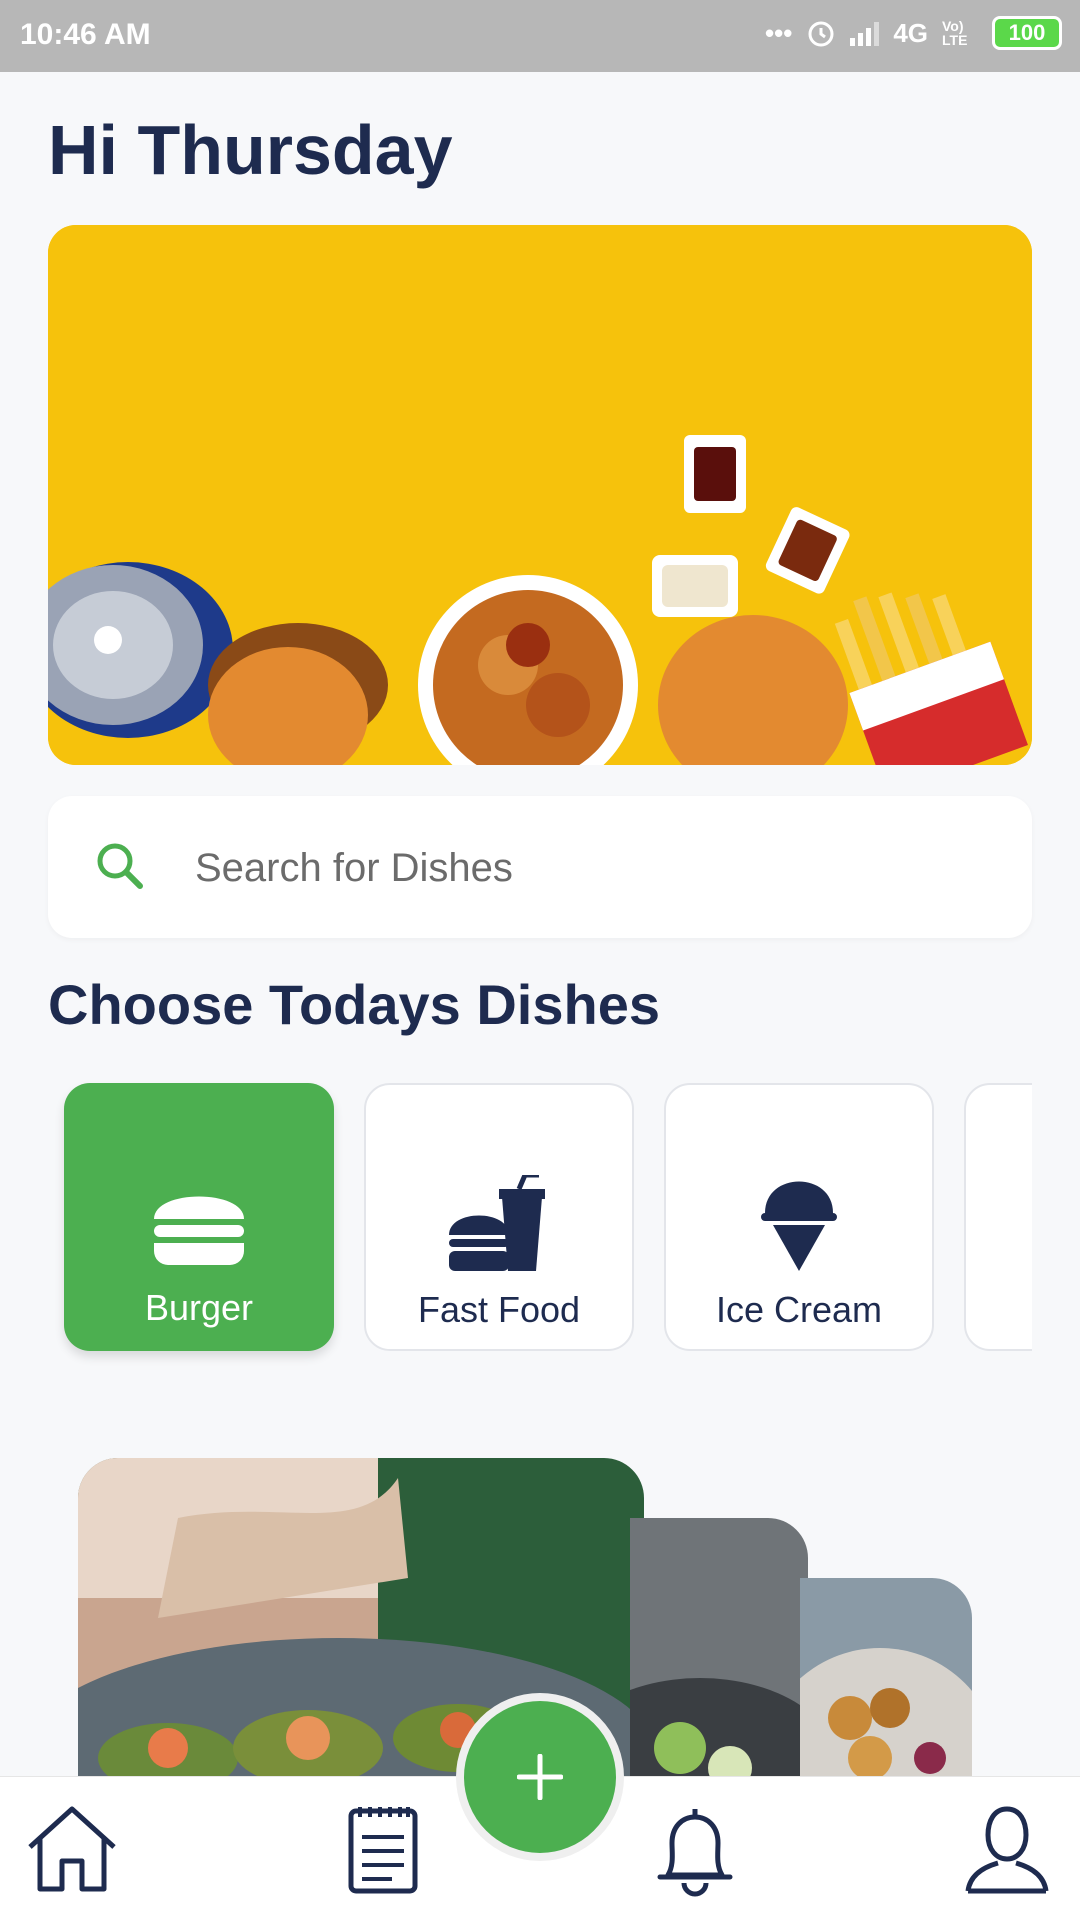 This screenshot has height=1921, width=1080. I want to click on volte-label: Vo) LTE, so click(955, 33).